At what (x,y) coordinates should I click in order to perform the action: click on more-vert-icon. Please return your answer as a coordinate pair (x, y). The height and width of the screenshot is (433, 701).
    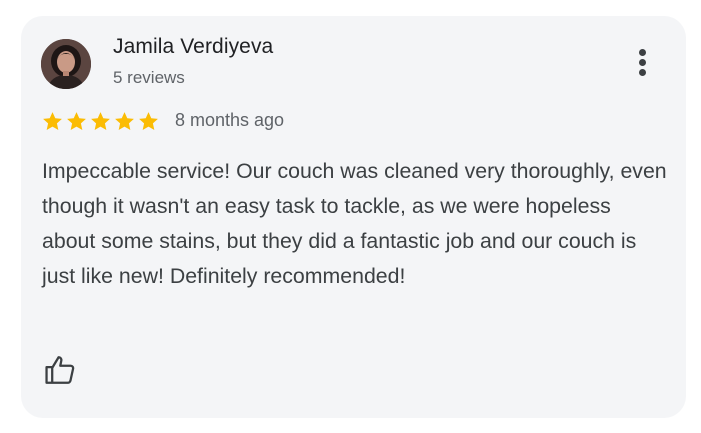
    Looking at the image, I should click on (643, 62).